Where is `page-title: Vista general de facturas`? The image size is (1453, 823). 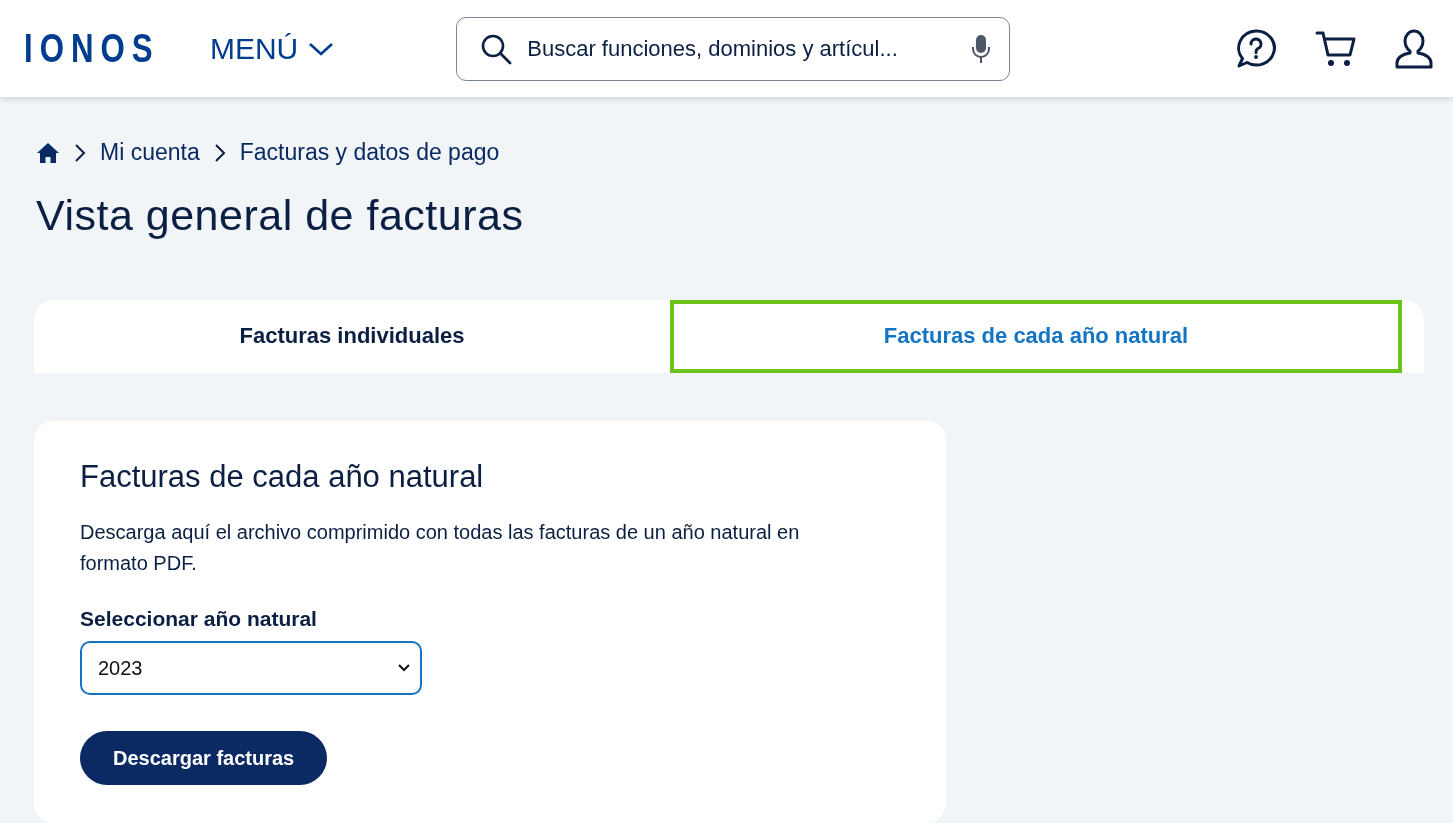 page-title: Vista general de facturas is located at coordinates (280, 215).